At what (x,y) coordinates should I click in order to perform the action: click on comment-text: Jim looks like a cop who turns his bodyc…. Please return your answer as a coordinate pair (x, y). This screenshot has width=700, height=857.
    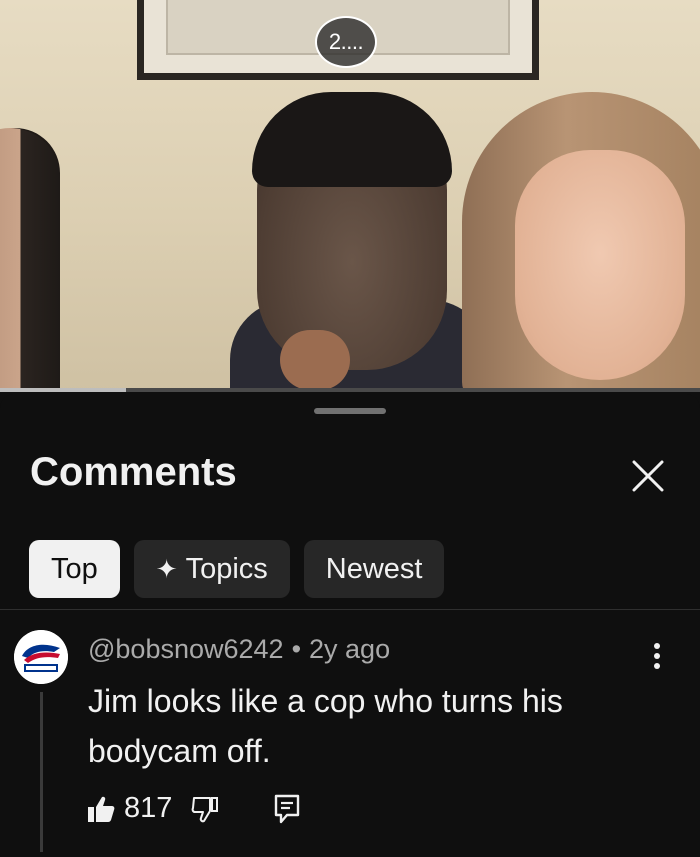
    Looking at the image, I should click on (325, 726).